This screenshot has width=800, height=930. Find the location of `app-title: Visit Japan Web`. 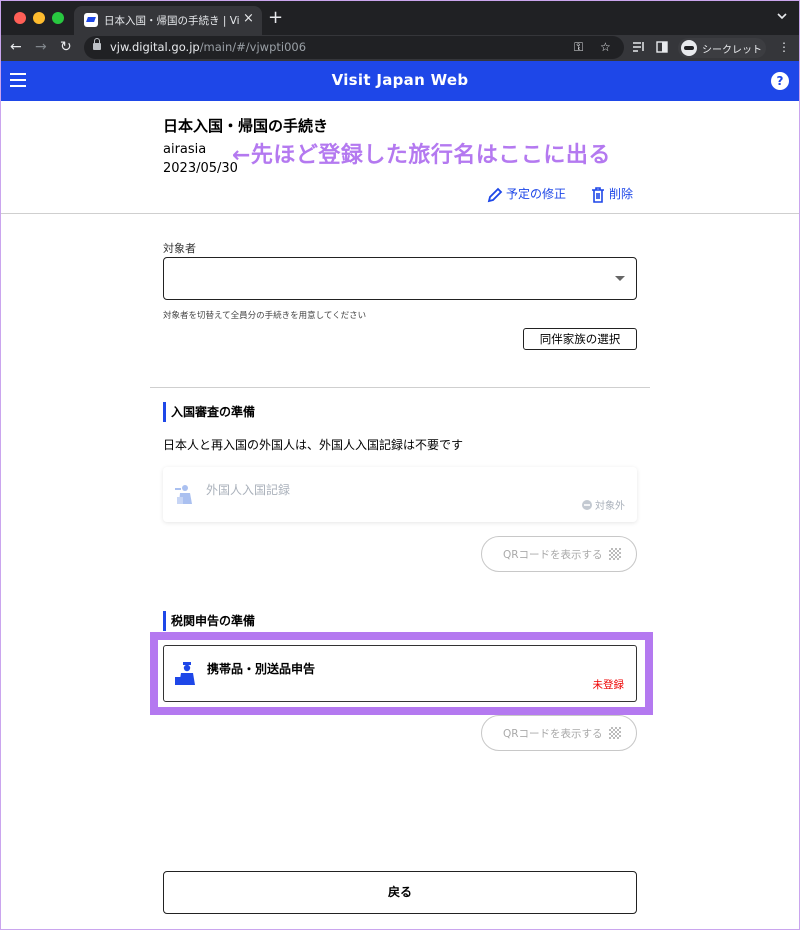

app-title: Visit Japan Web is located at coordinates (400, 80).